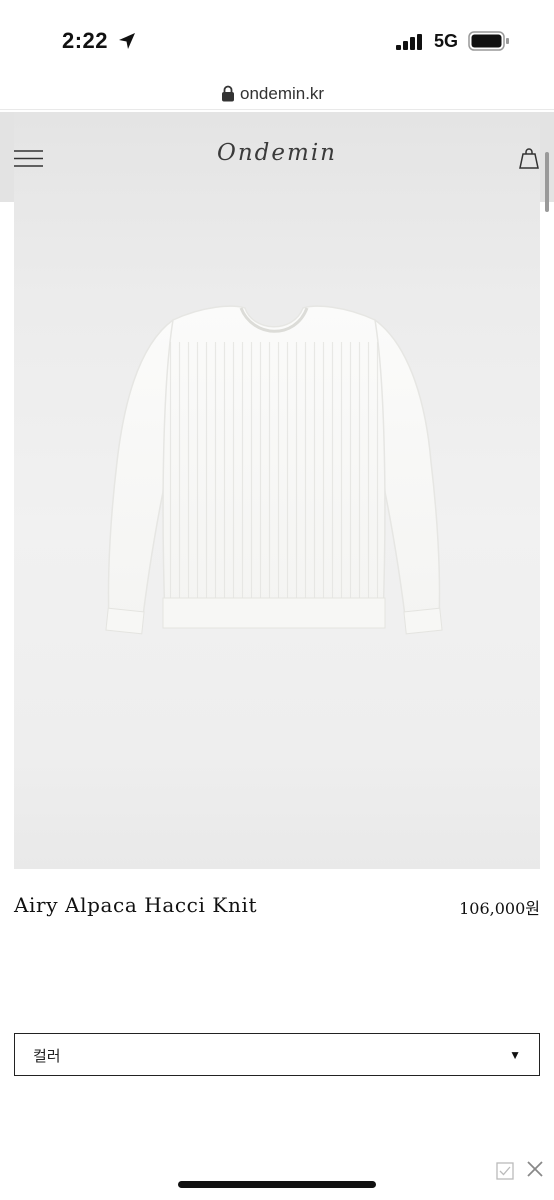 The image size is (554, 1200). What do you see at coordinates (446, 41) in the screenshot?
I see `network-type: 5G` at bounding box center [446, 41].